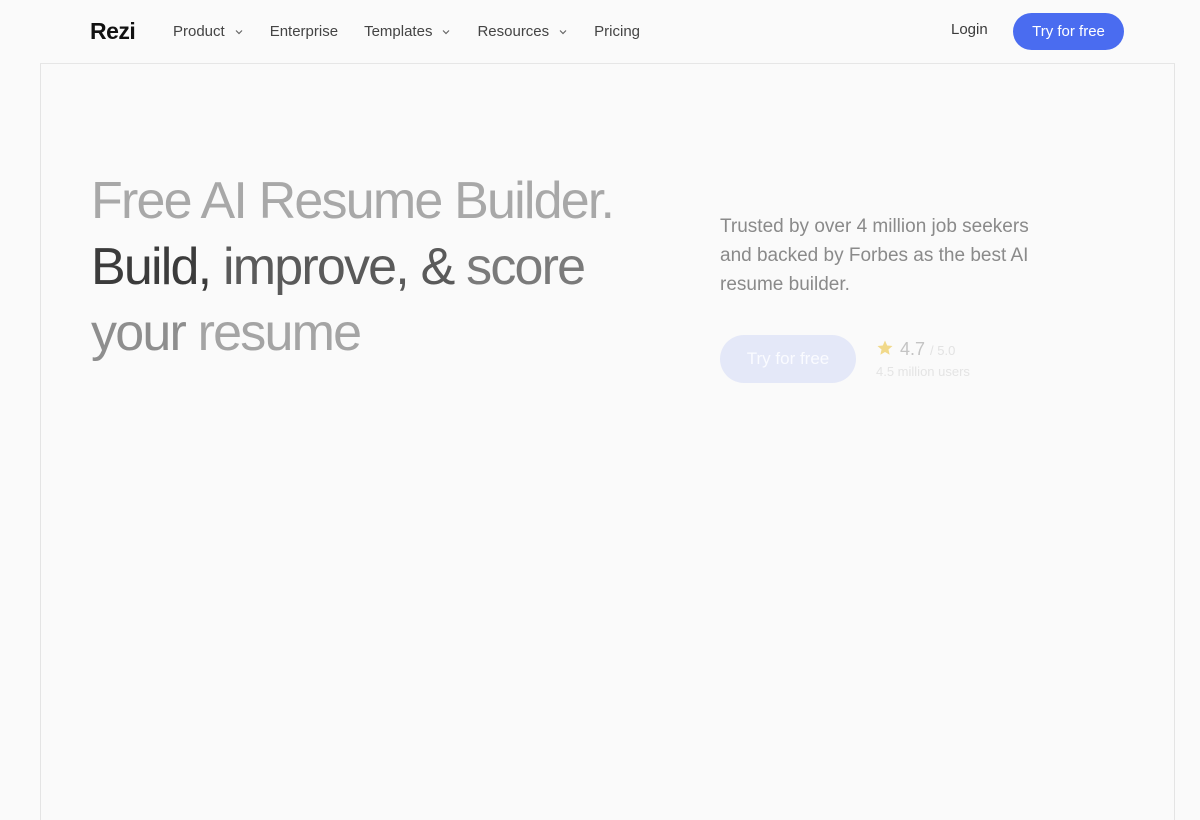 The image size is (1200, 820). I want to click on nav-resources-label: Resources, so click(513, 31).